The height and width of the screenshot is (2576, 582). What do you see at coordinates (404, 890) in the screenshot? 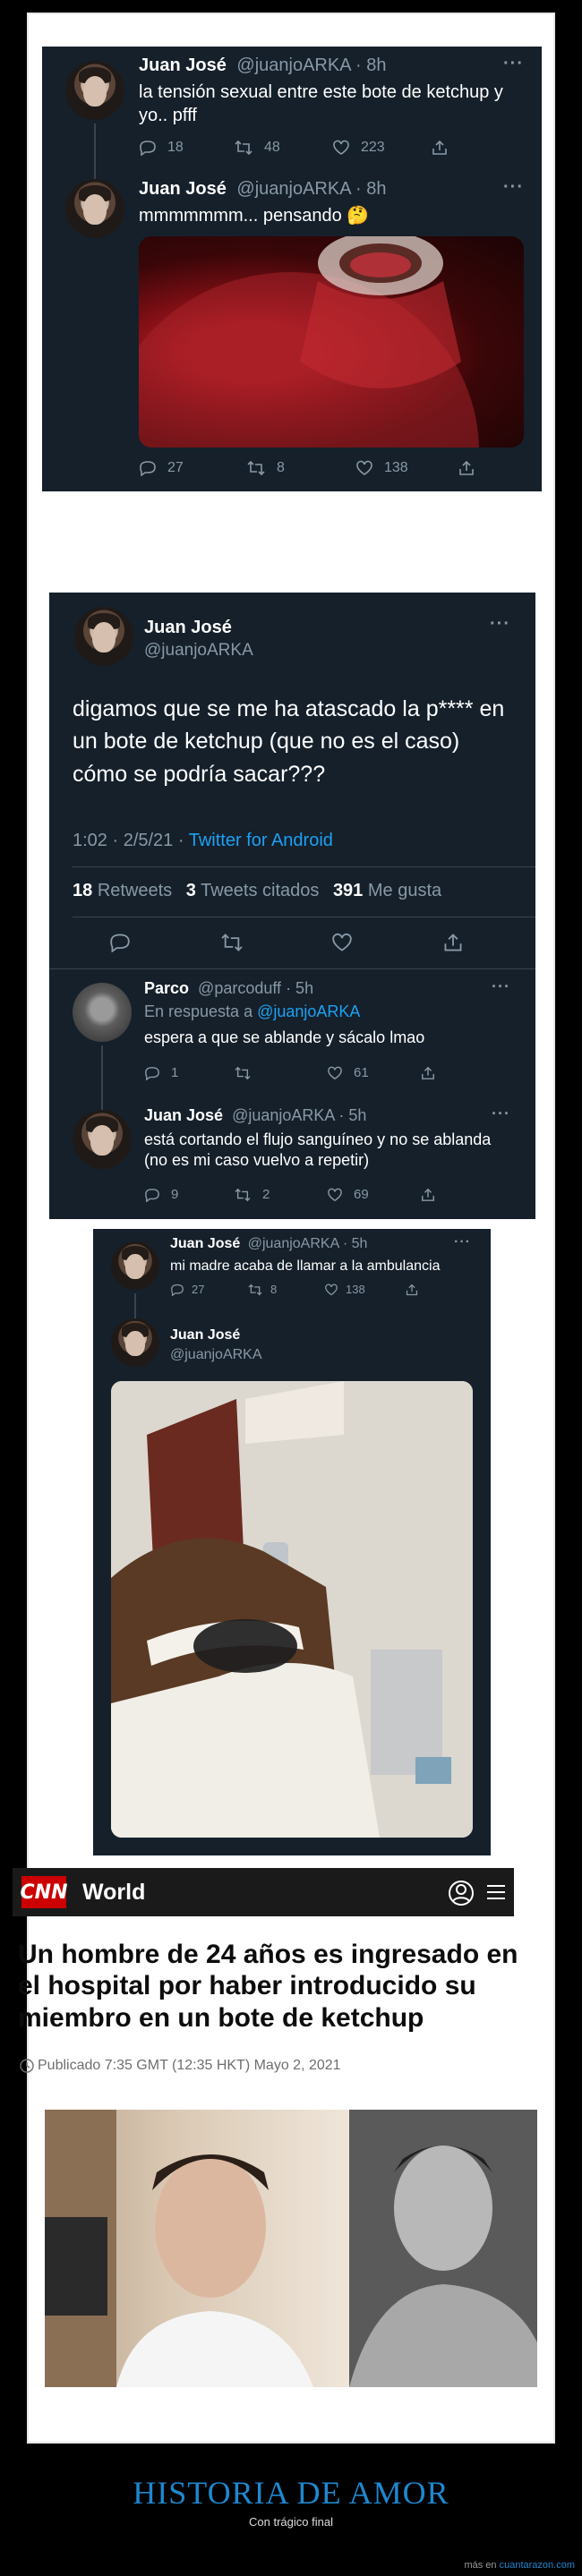
I see `likes-label: Me gusta` at bounding box center [404, 890].